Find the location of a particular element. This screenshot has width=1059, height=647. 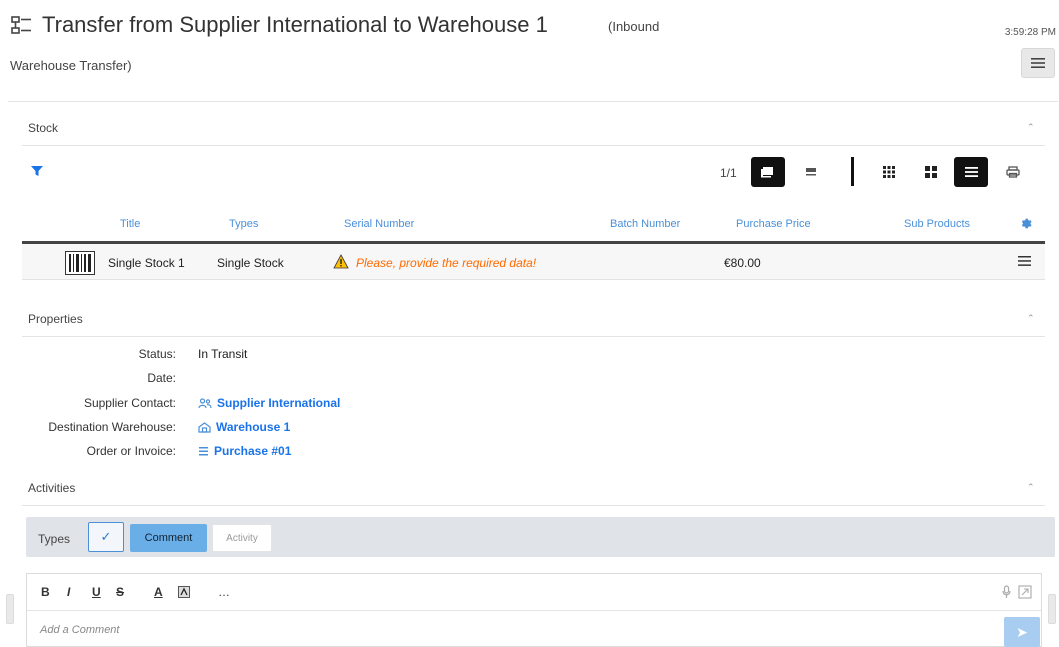

large-grid-view-button is located at coordinates (931, 172).